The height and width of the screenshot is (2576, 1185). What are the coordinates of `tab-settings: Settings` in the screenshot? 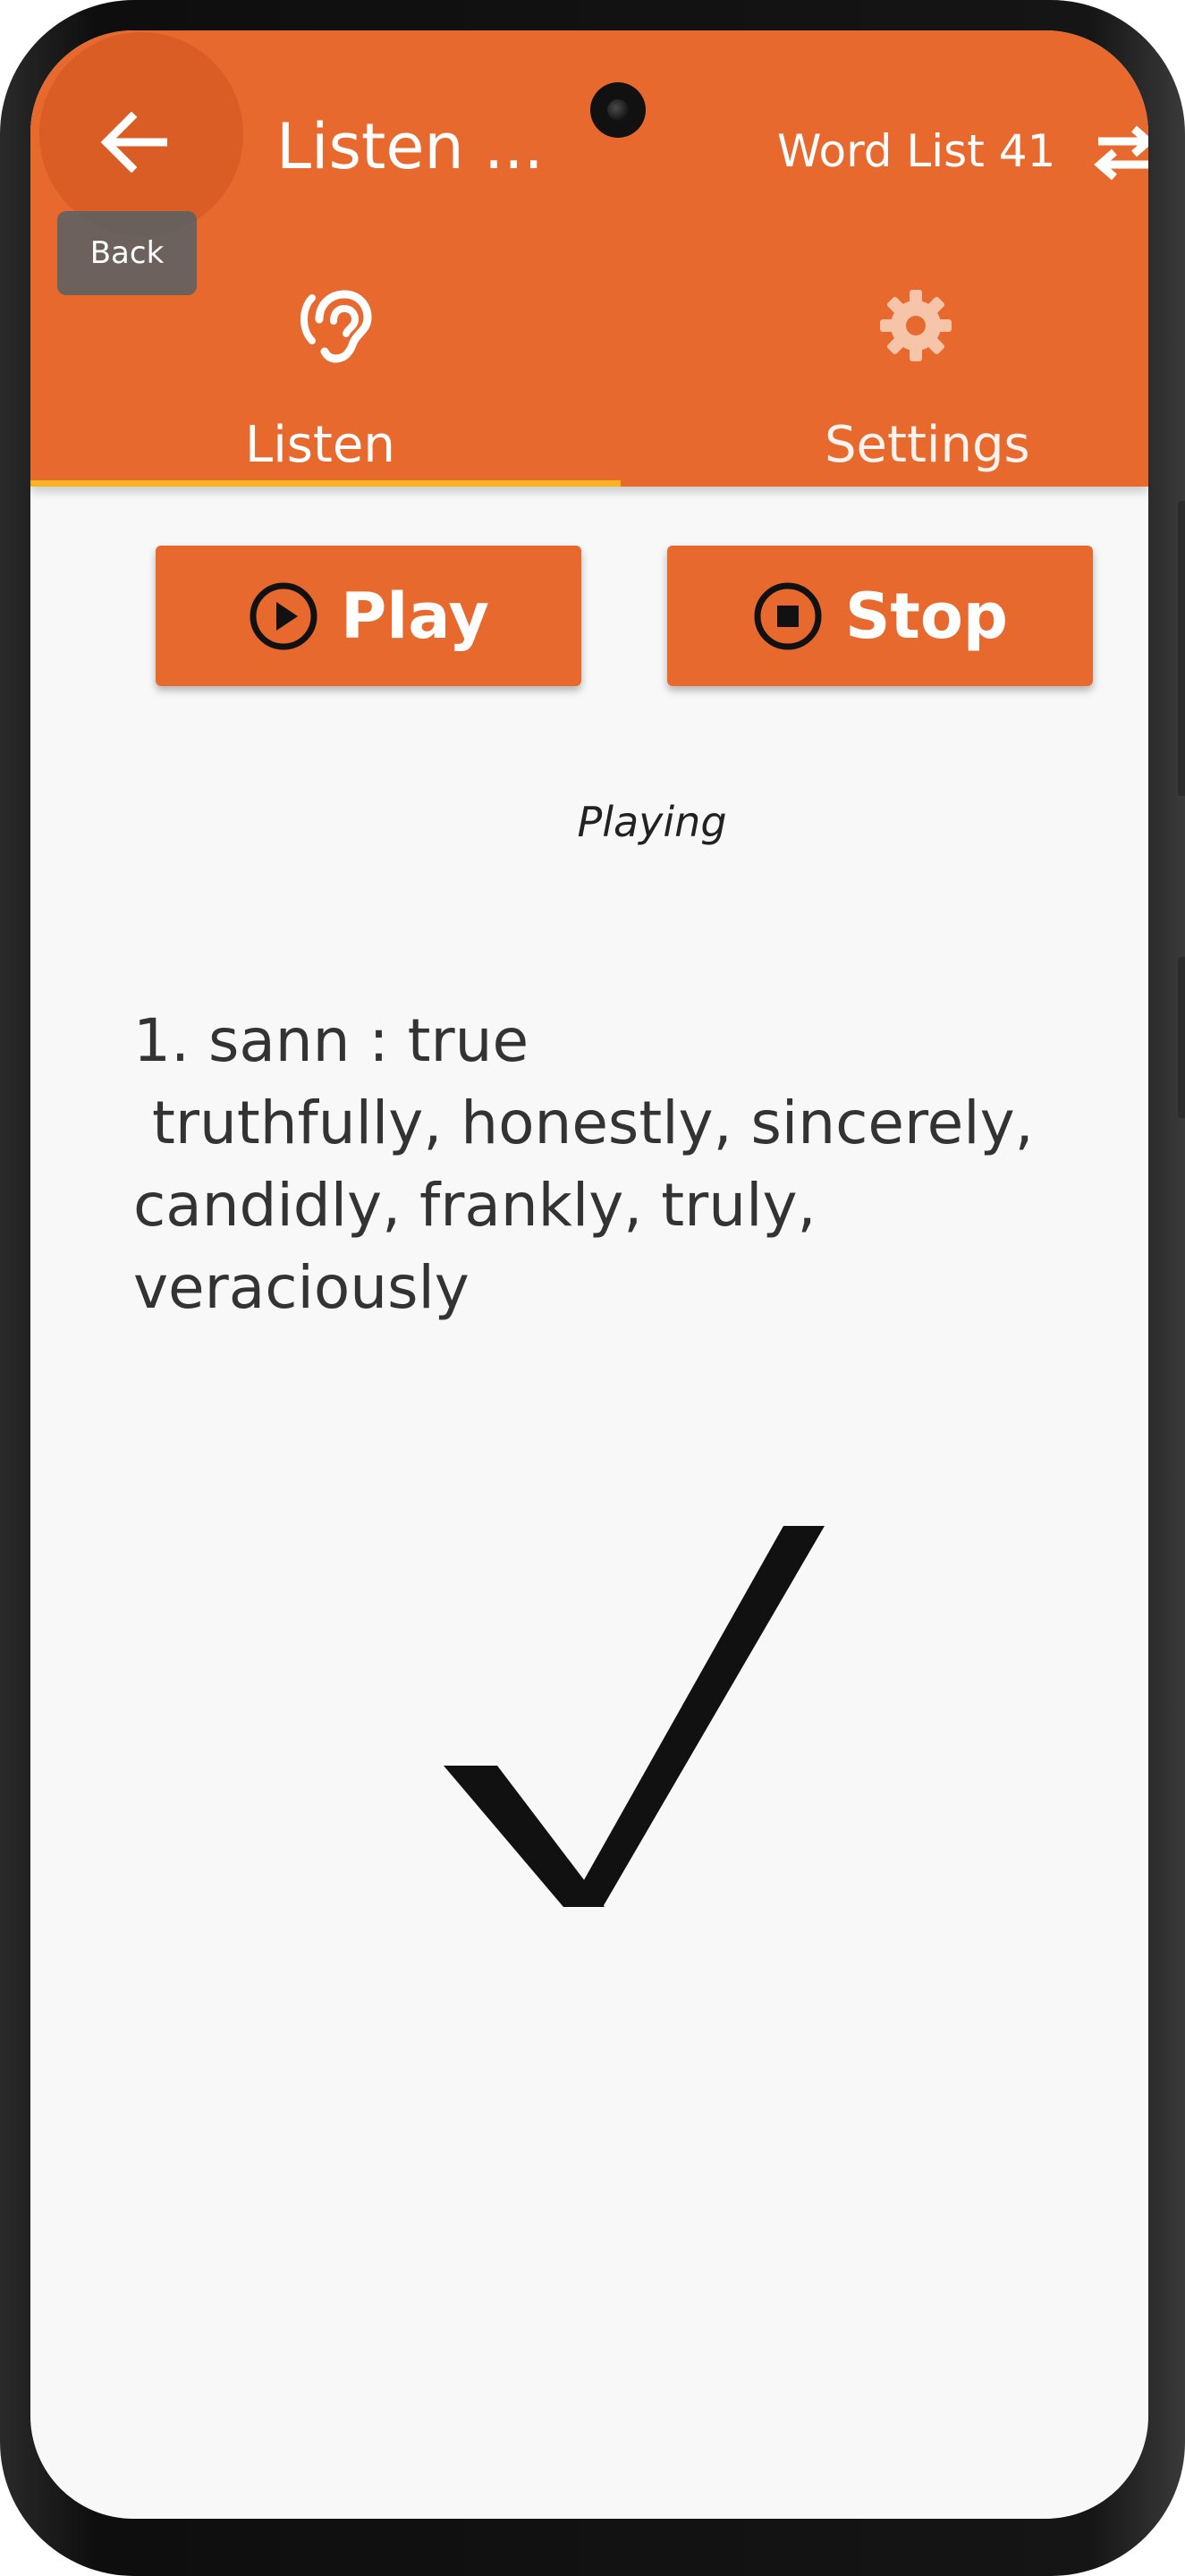 It's located at (884, 361).